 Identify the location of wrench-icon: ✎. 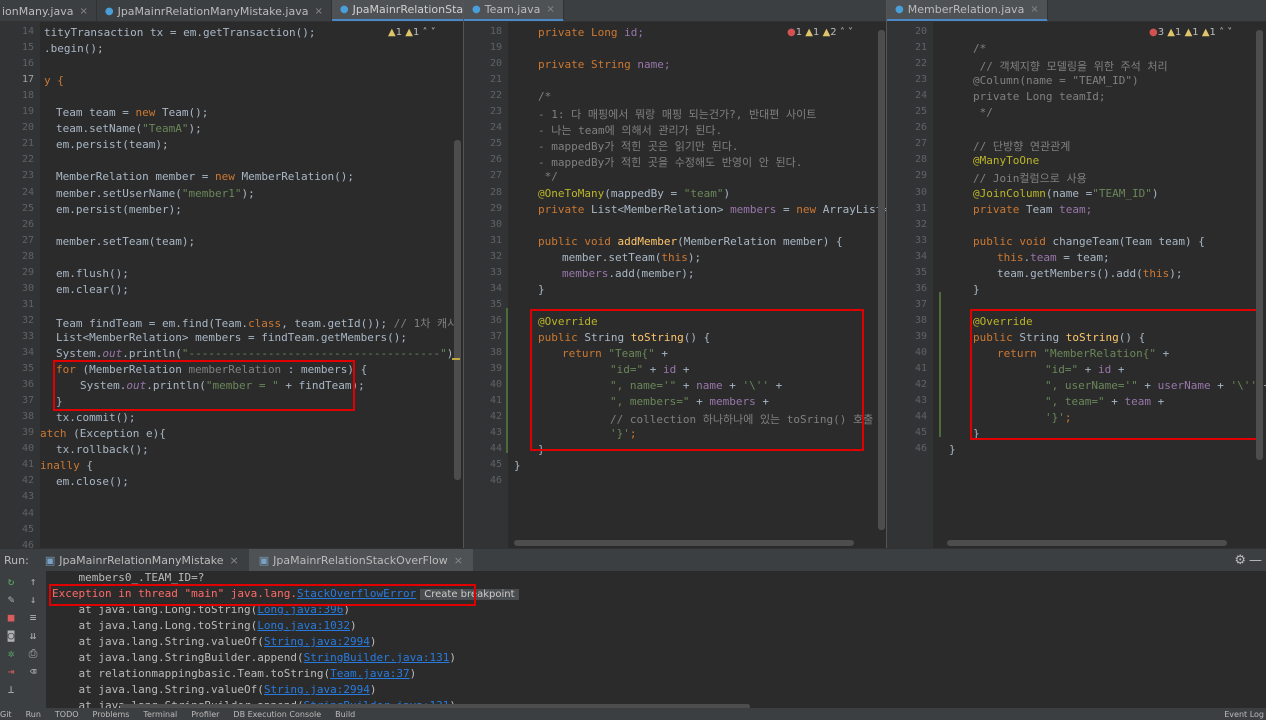
(11, 600).